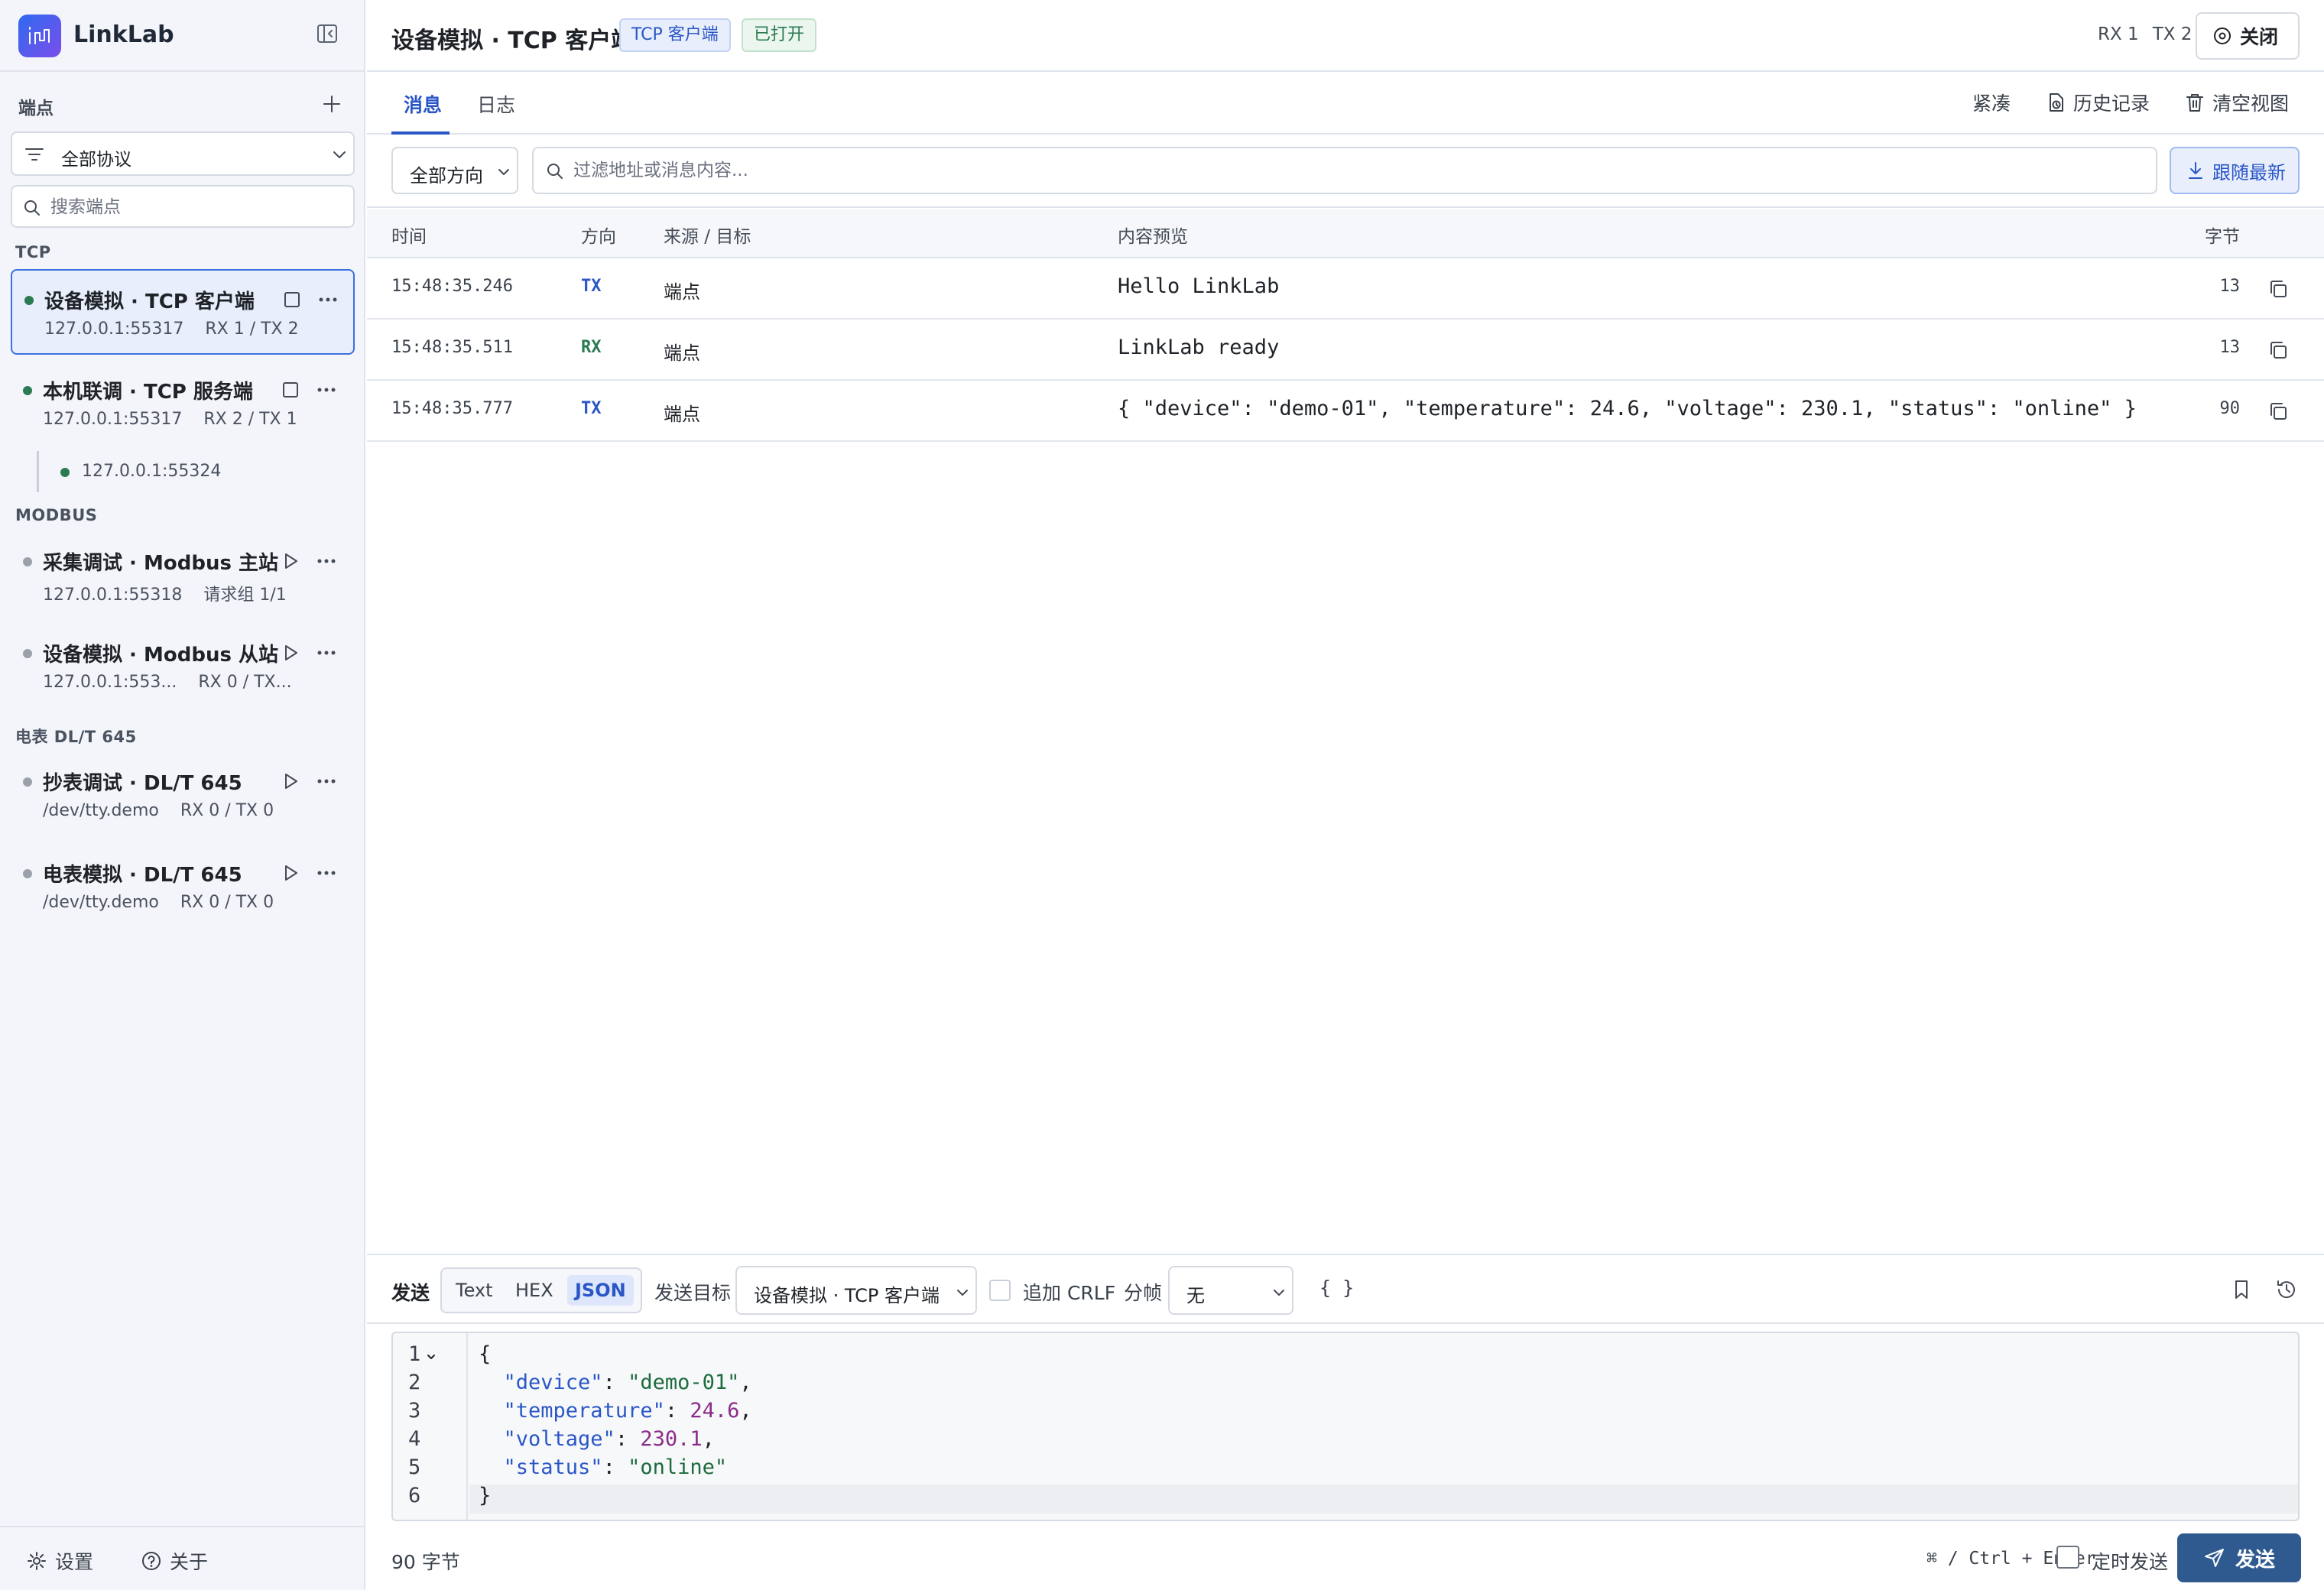 The width and height of the screenshot is (2324, 1590). I want to click on settings-label: 设置, so click(75, 1562).